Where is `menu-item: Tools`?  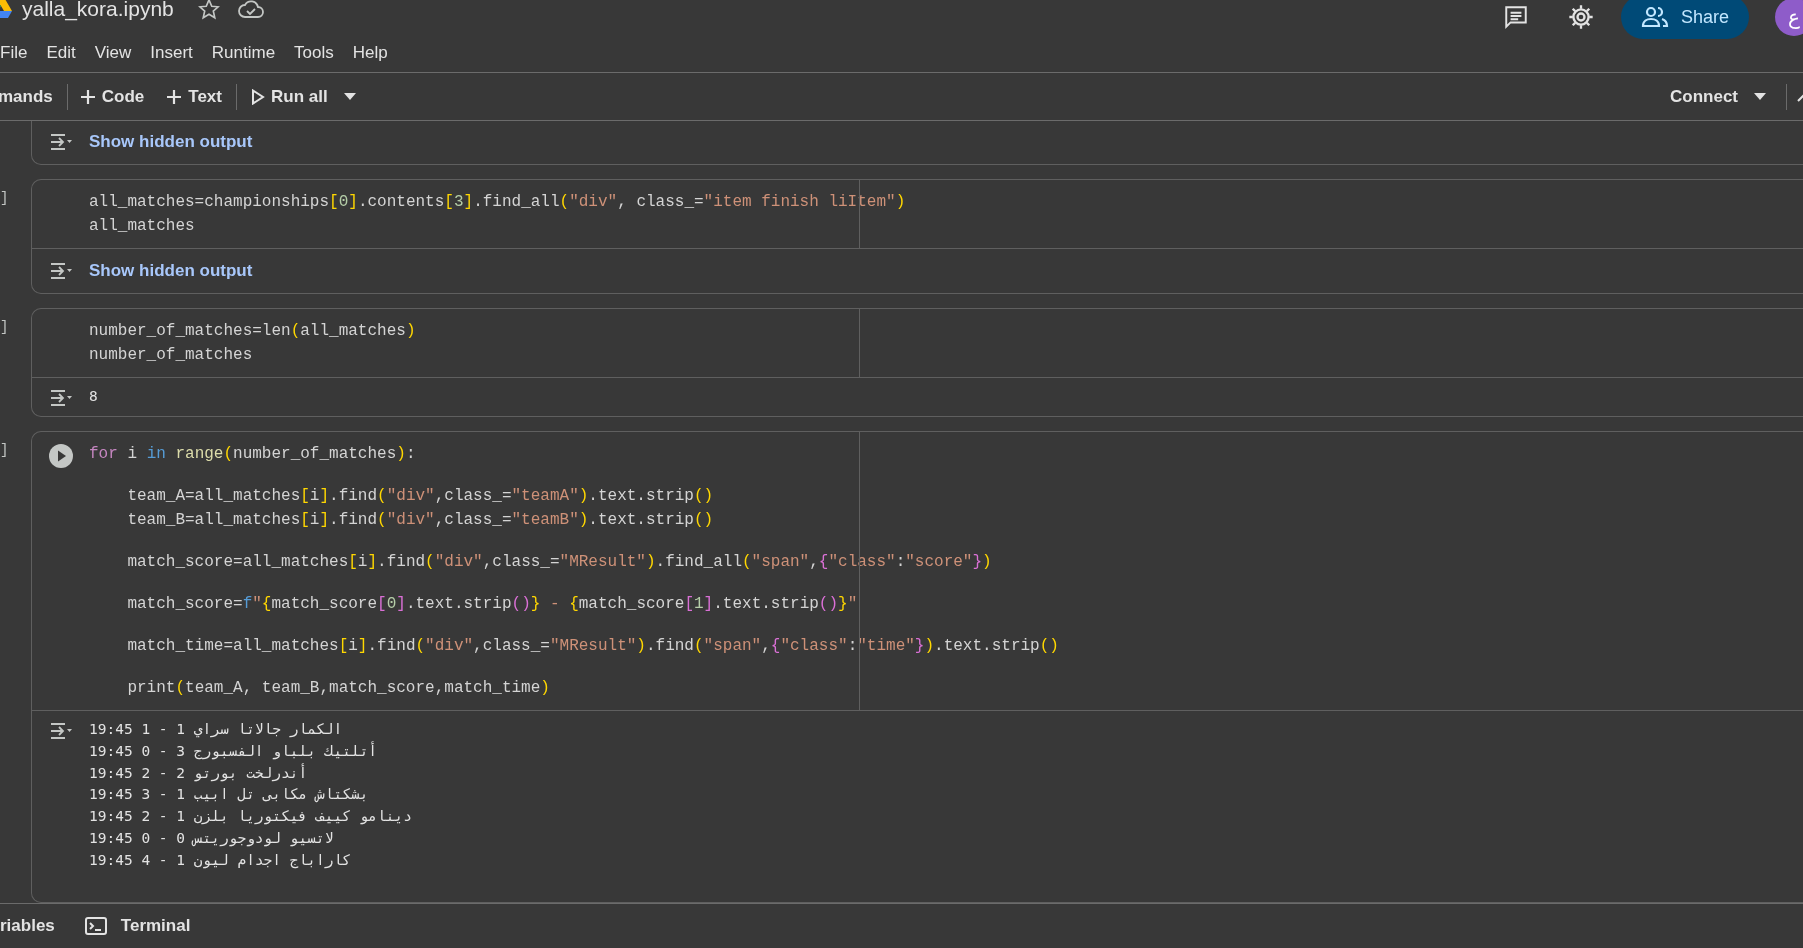
menu-item: Tools is located at coordinates (314, 53).